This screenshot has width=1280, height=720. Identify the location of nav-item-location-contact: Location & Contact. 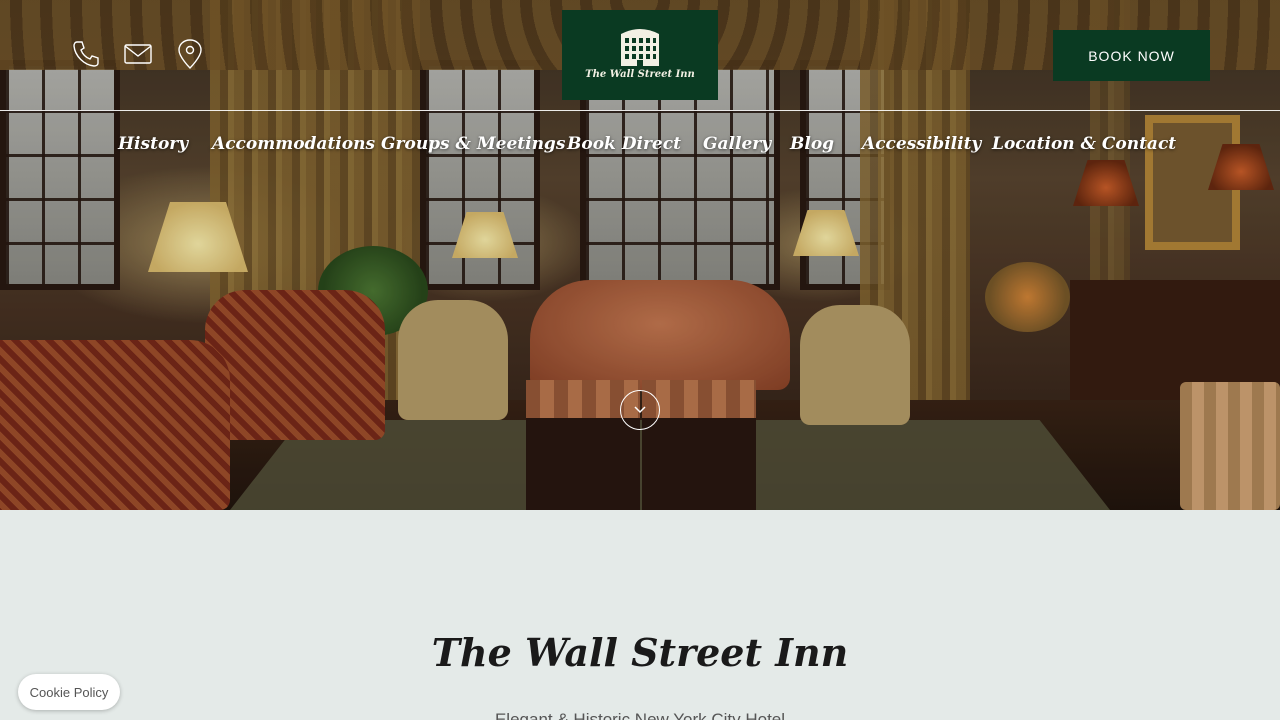
(1084, 144).